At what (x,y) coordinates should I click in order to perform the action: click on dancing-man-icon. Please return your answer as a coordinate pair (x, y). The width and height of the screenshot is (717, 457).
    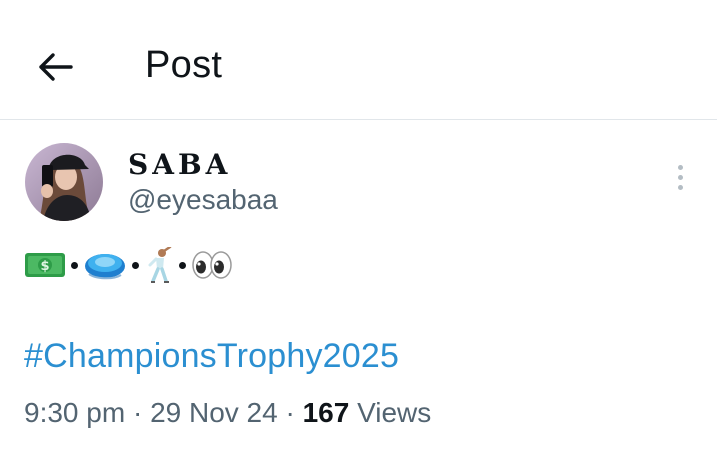
    Looking at the image, I should click on (160, 265).